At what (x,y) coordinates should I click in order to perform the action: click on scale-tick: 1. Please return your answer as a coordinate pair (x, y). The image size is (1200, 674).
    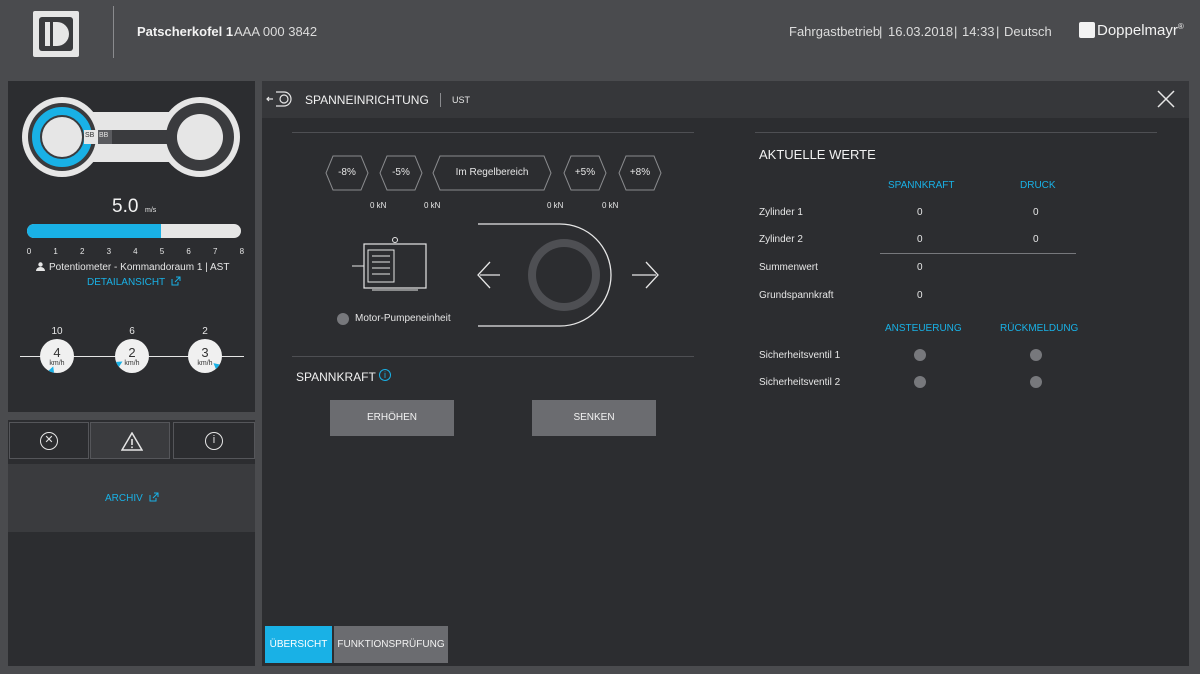
    Looking at the image, I should click on (55, 251).